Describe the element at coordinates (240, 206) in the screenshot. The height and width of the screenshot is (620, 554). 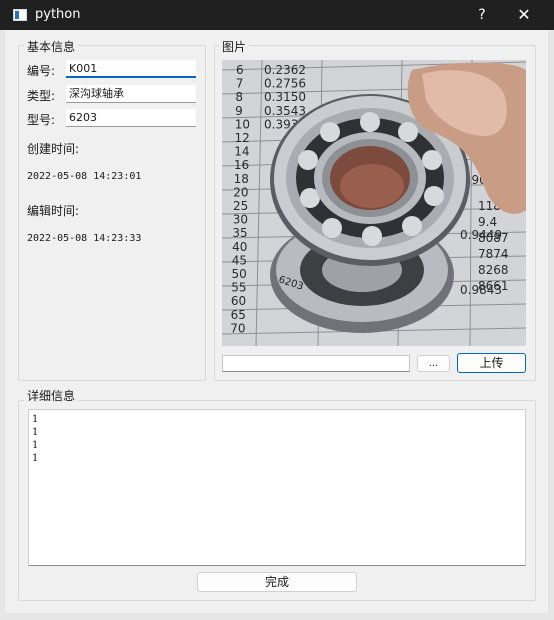
I see `photo-table-number: 25` at that location.